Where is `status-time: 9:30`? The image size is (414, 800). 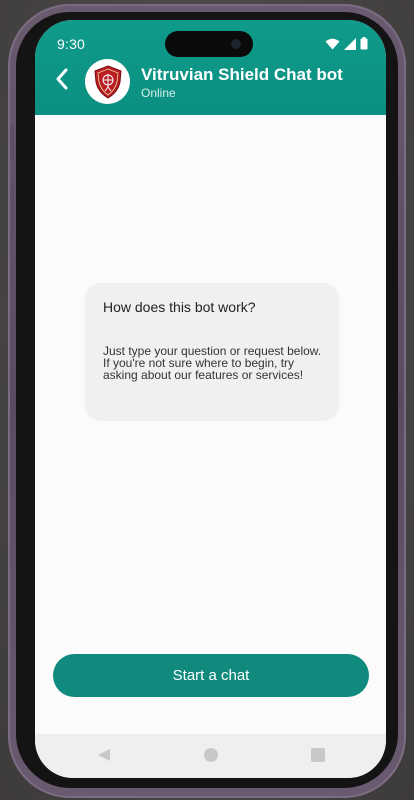 status-time: 9:30 is located at coordinates (71, 44).